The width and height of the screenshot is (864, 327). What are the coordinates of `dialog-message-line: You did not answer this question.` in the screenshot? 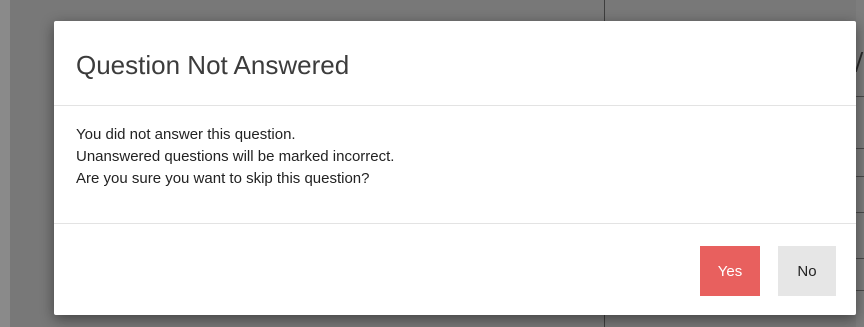 It's located at (186, 134).